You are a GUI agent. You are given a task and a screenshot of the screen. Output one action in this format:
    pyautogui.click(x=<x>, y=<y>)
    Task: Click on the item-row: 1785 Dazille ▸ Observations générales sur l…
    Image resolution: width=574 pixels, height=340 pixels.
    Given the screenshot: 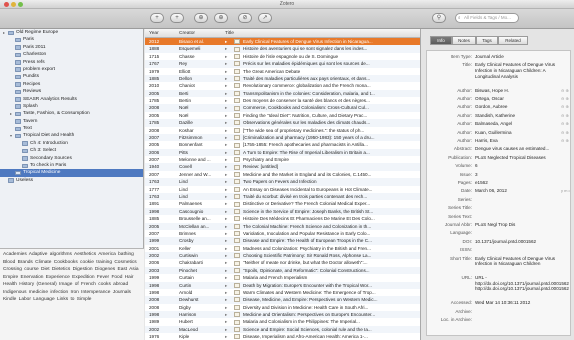 What is the action you would take?
    pyautogui.click(x=282, y=123)
    